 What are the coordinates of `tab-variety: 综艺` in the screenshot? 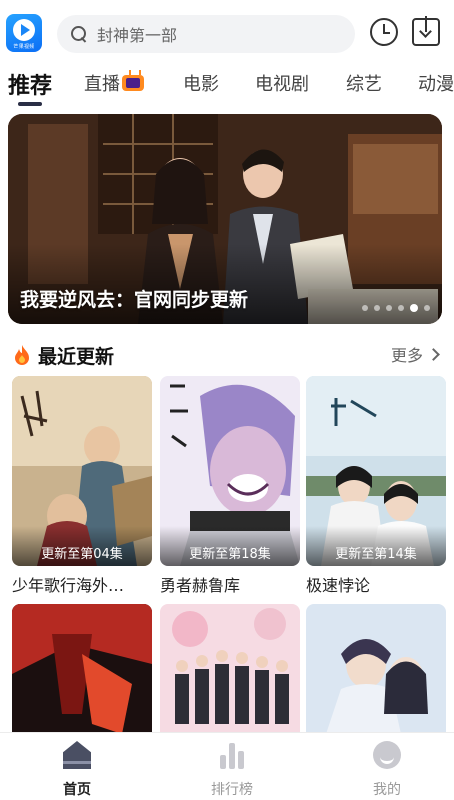 It's located at (364, 83).